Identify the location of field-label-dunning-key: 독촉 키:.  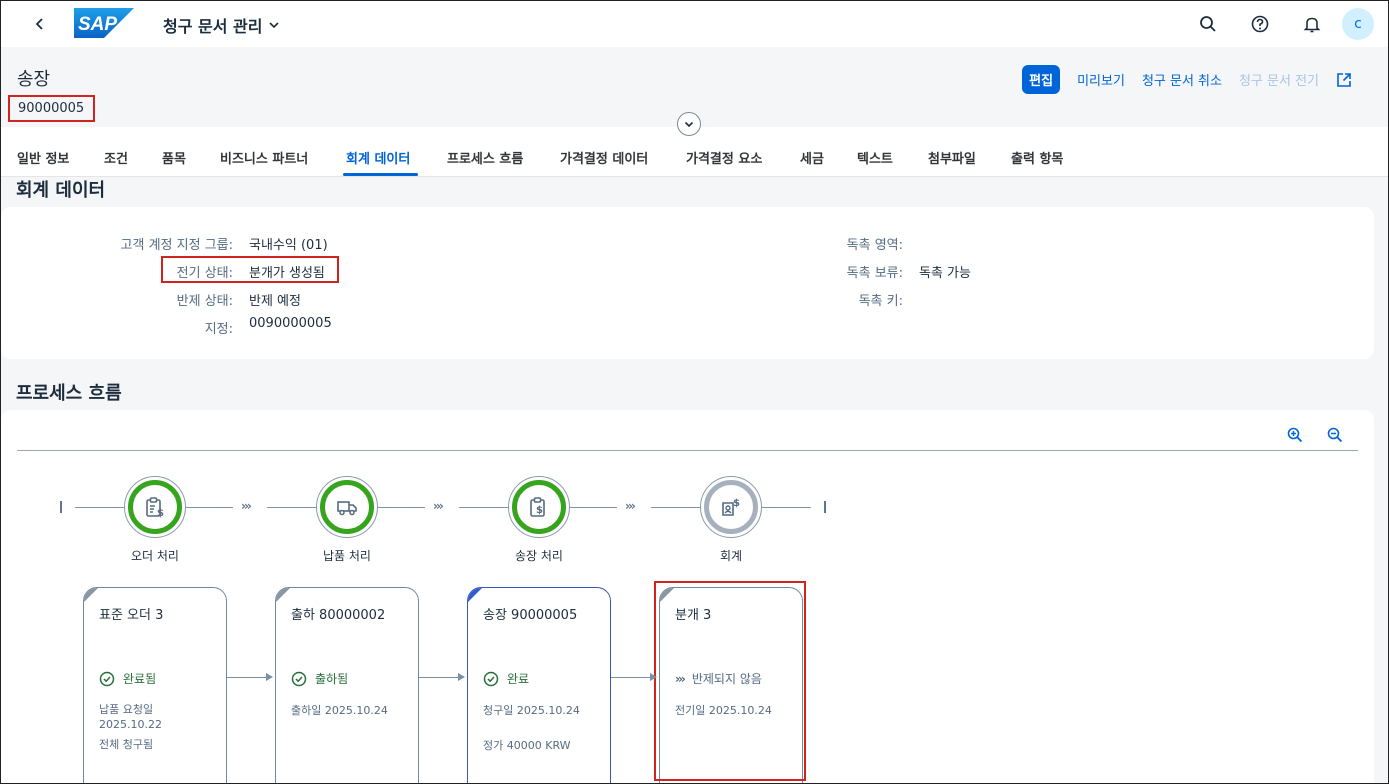
(880, 301).